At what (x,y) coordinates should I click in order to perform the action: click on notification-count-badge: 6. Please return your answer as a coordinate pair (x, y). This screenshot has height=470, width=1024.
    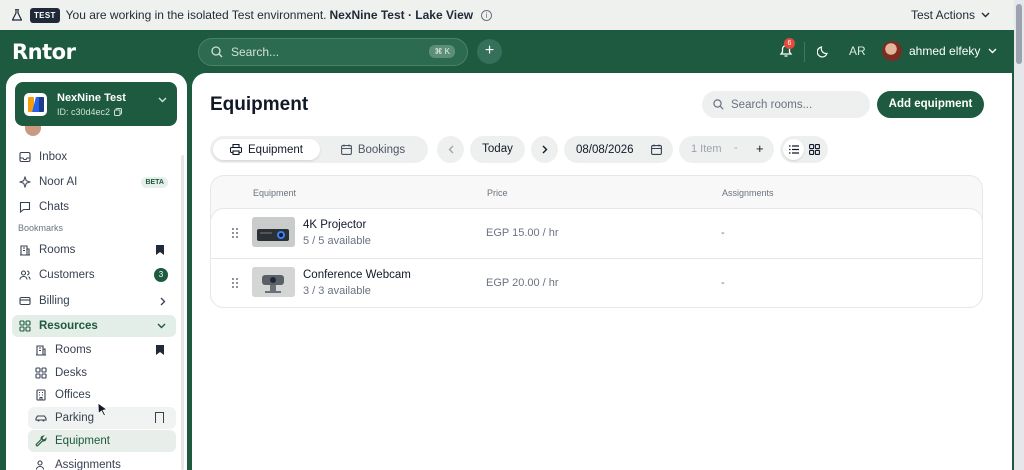
    Looking at the image, I should click on (789, 43).